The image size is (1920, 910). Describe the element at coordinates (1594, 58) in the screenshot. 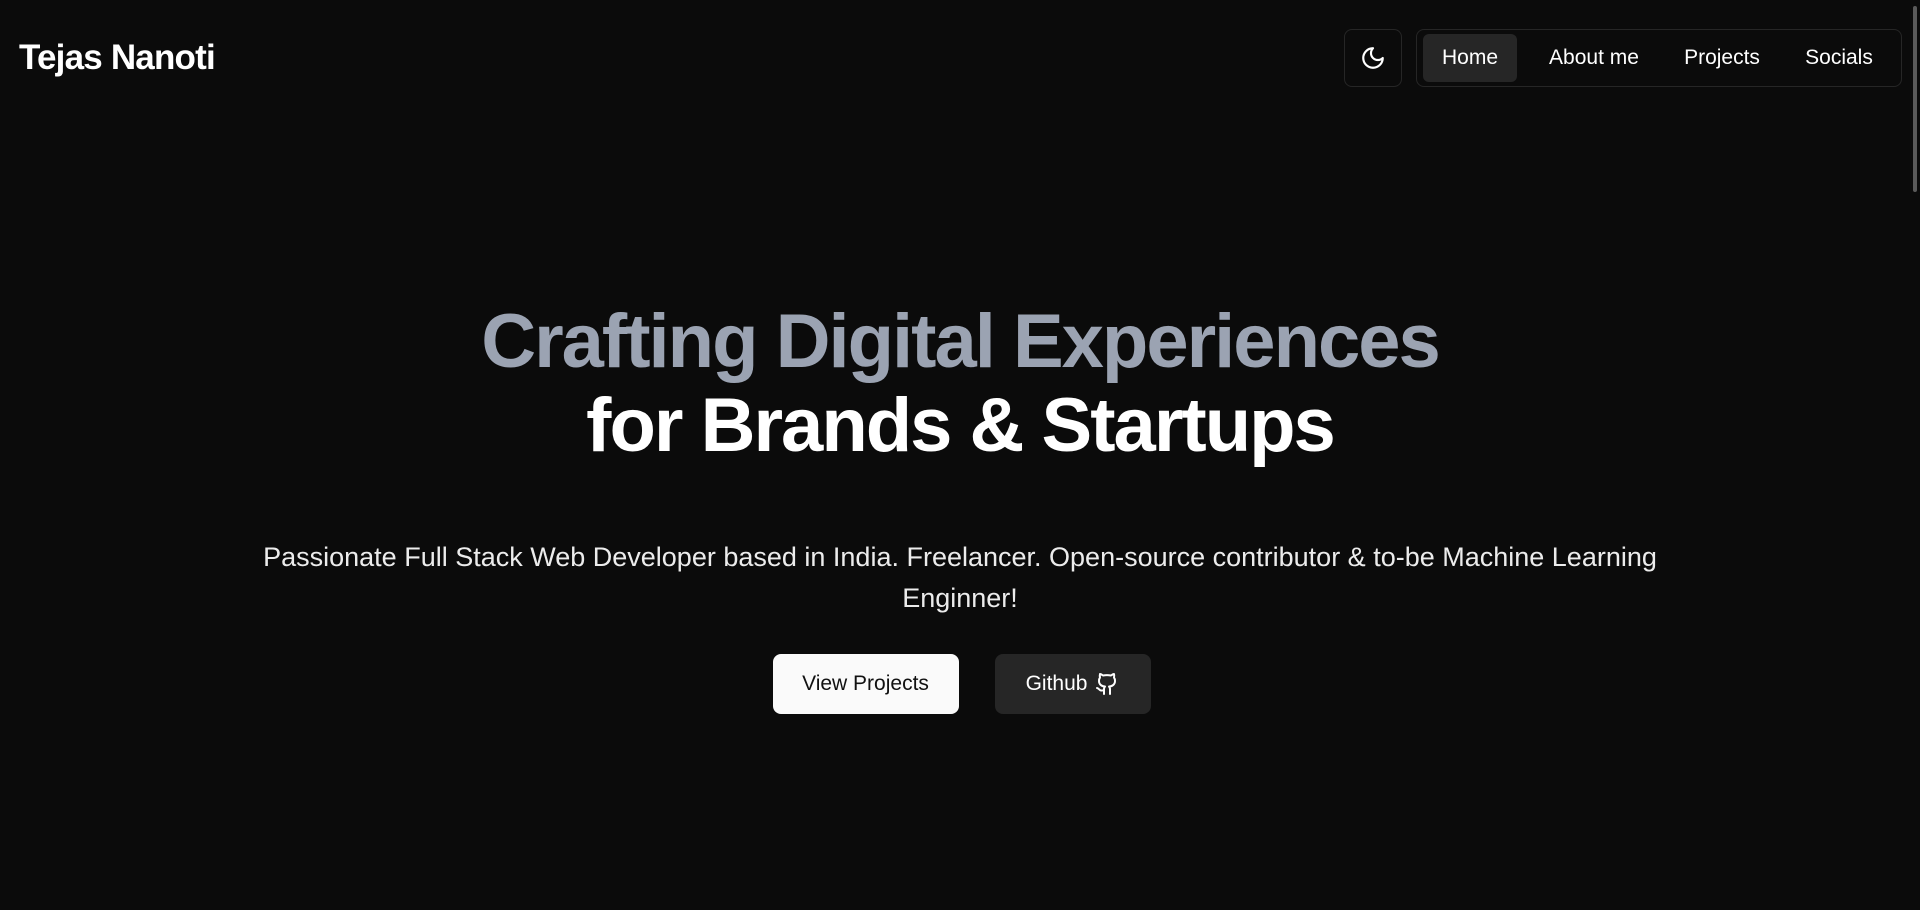

I see `nav-item-about-me: About me` at that location.